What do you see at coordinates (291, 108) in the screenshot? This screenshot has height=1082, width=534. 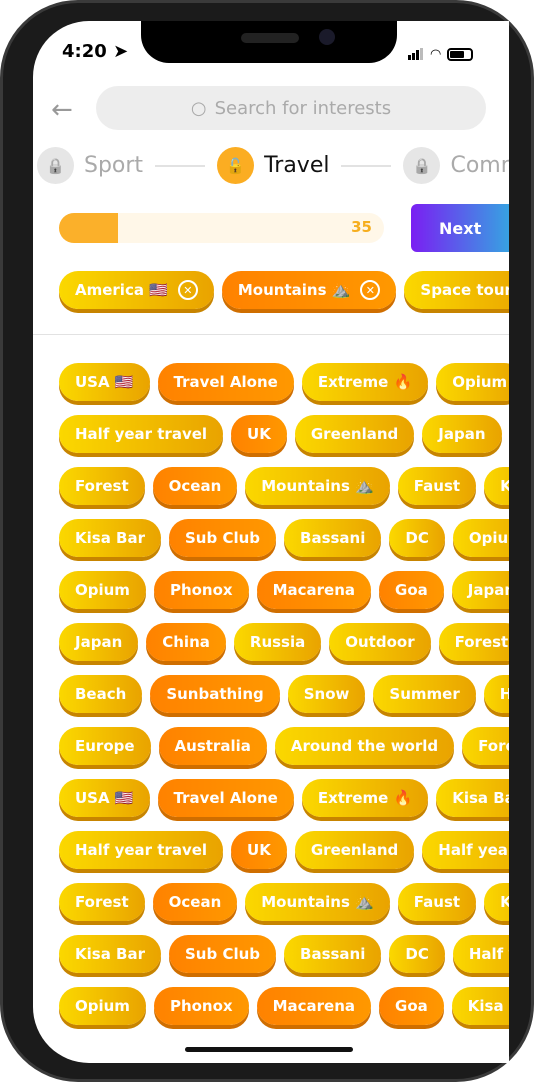 I see `search-input: ○ Search for interests` at bounding box center [291, 108].